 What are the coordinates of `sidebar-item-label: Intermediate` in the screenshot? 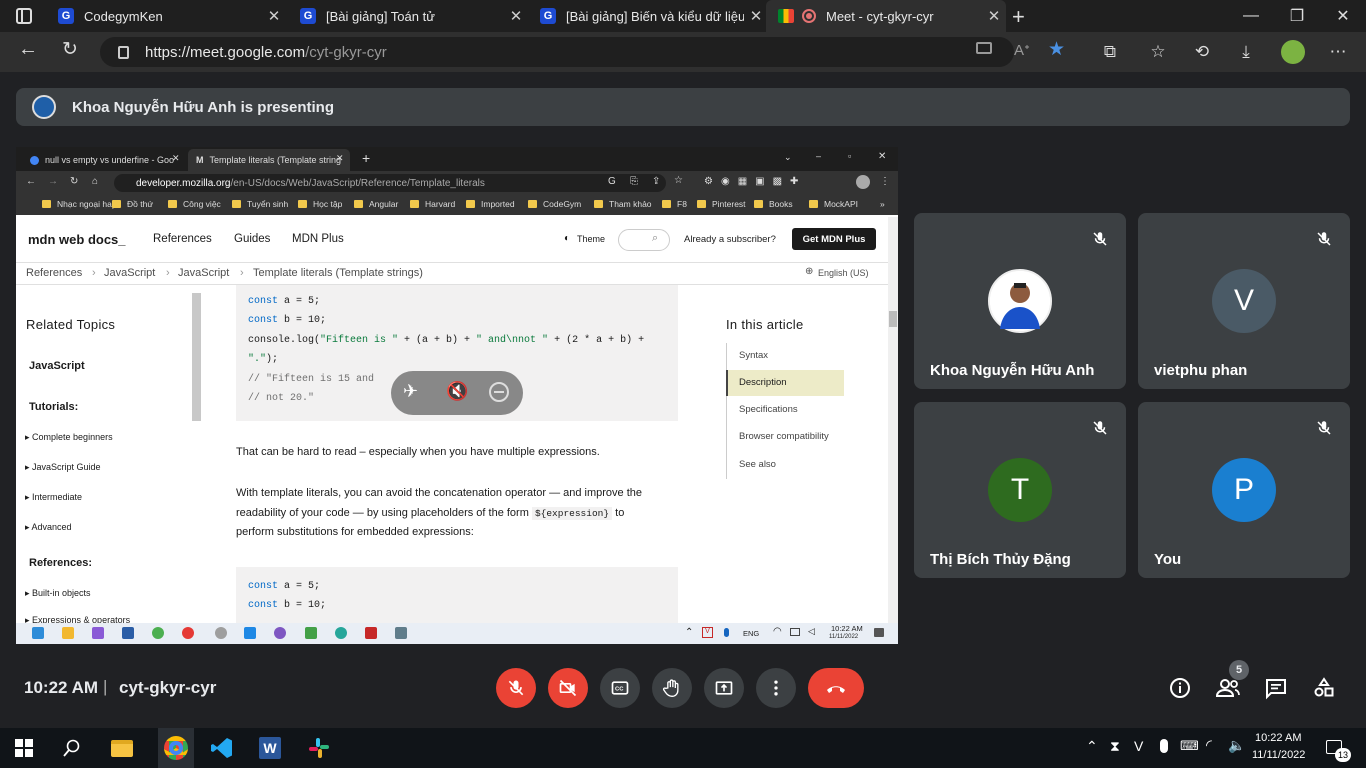 It's located at (57, 497).